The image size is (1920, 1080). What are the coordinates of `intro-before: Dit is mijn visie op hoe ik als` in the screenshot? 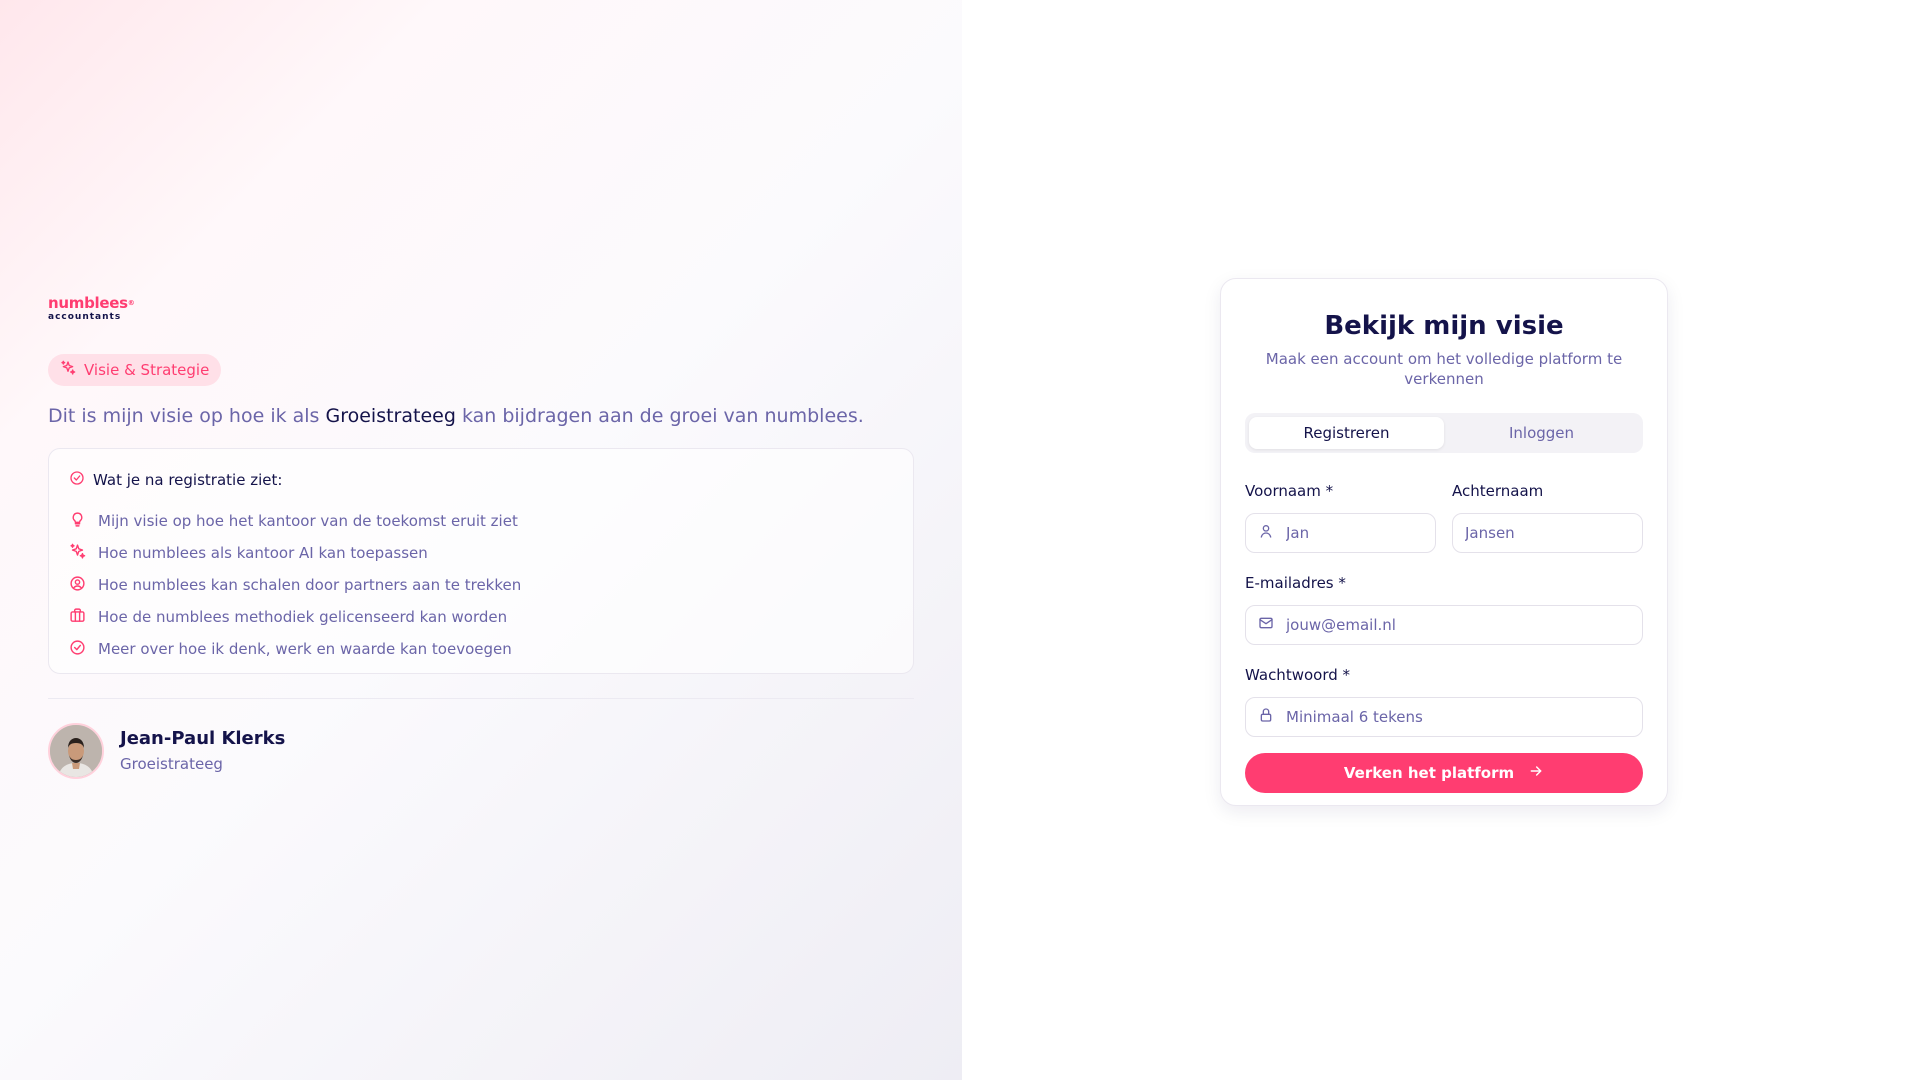 It's located at (187, 416).